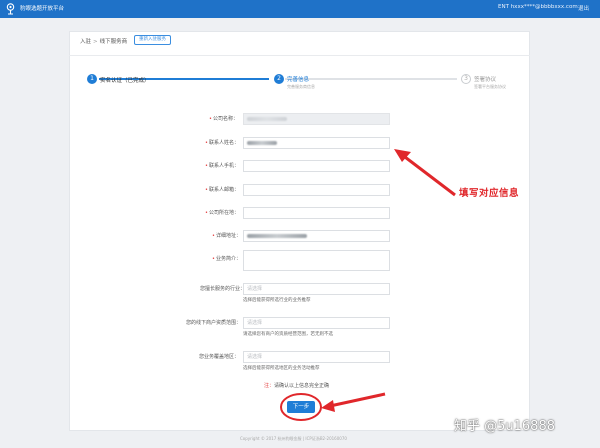 This screenshot has height=448, width=600. Describe the element at coordinates (214, 323) in the screenshot. I see `business-scope-label: 您的线下商户资质范围：` at that location.